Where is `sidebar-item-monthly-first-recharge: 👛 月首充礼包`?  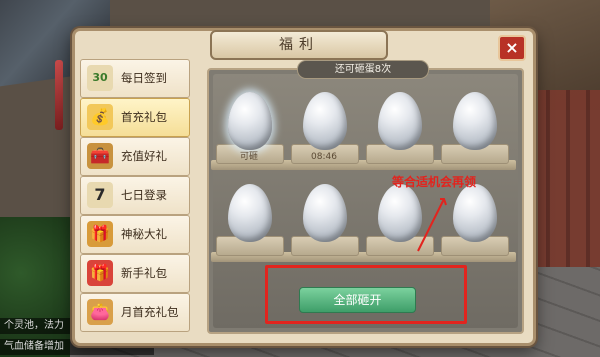 sidebar-item-monthly-first-recharge: 👛 月首充礼包 is located at coordinates (135, 312).